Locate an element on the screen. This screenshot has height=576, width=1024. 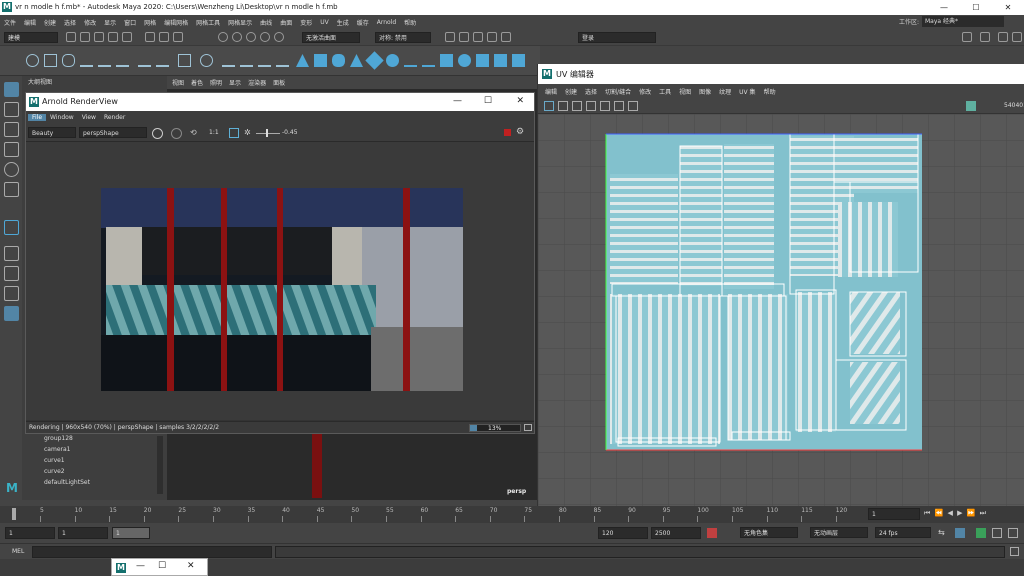
curve-draw-icon is located at coordinates (11, 227).